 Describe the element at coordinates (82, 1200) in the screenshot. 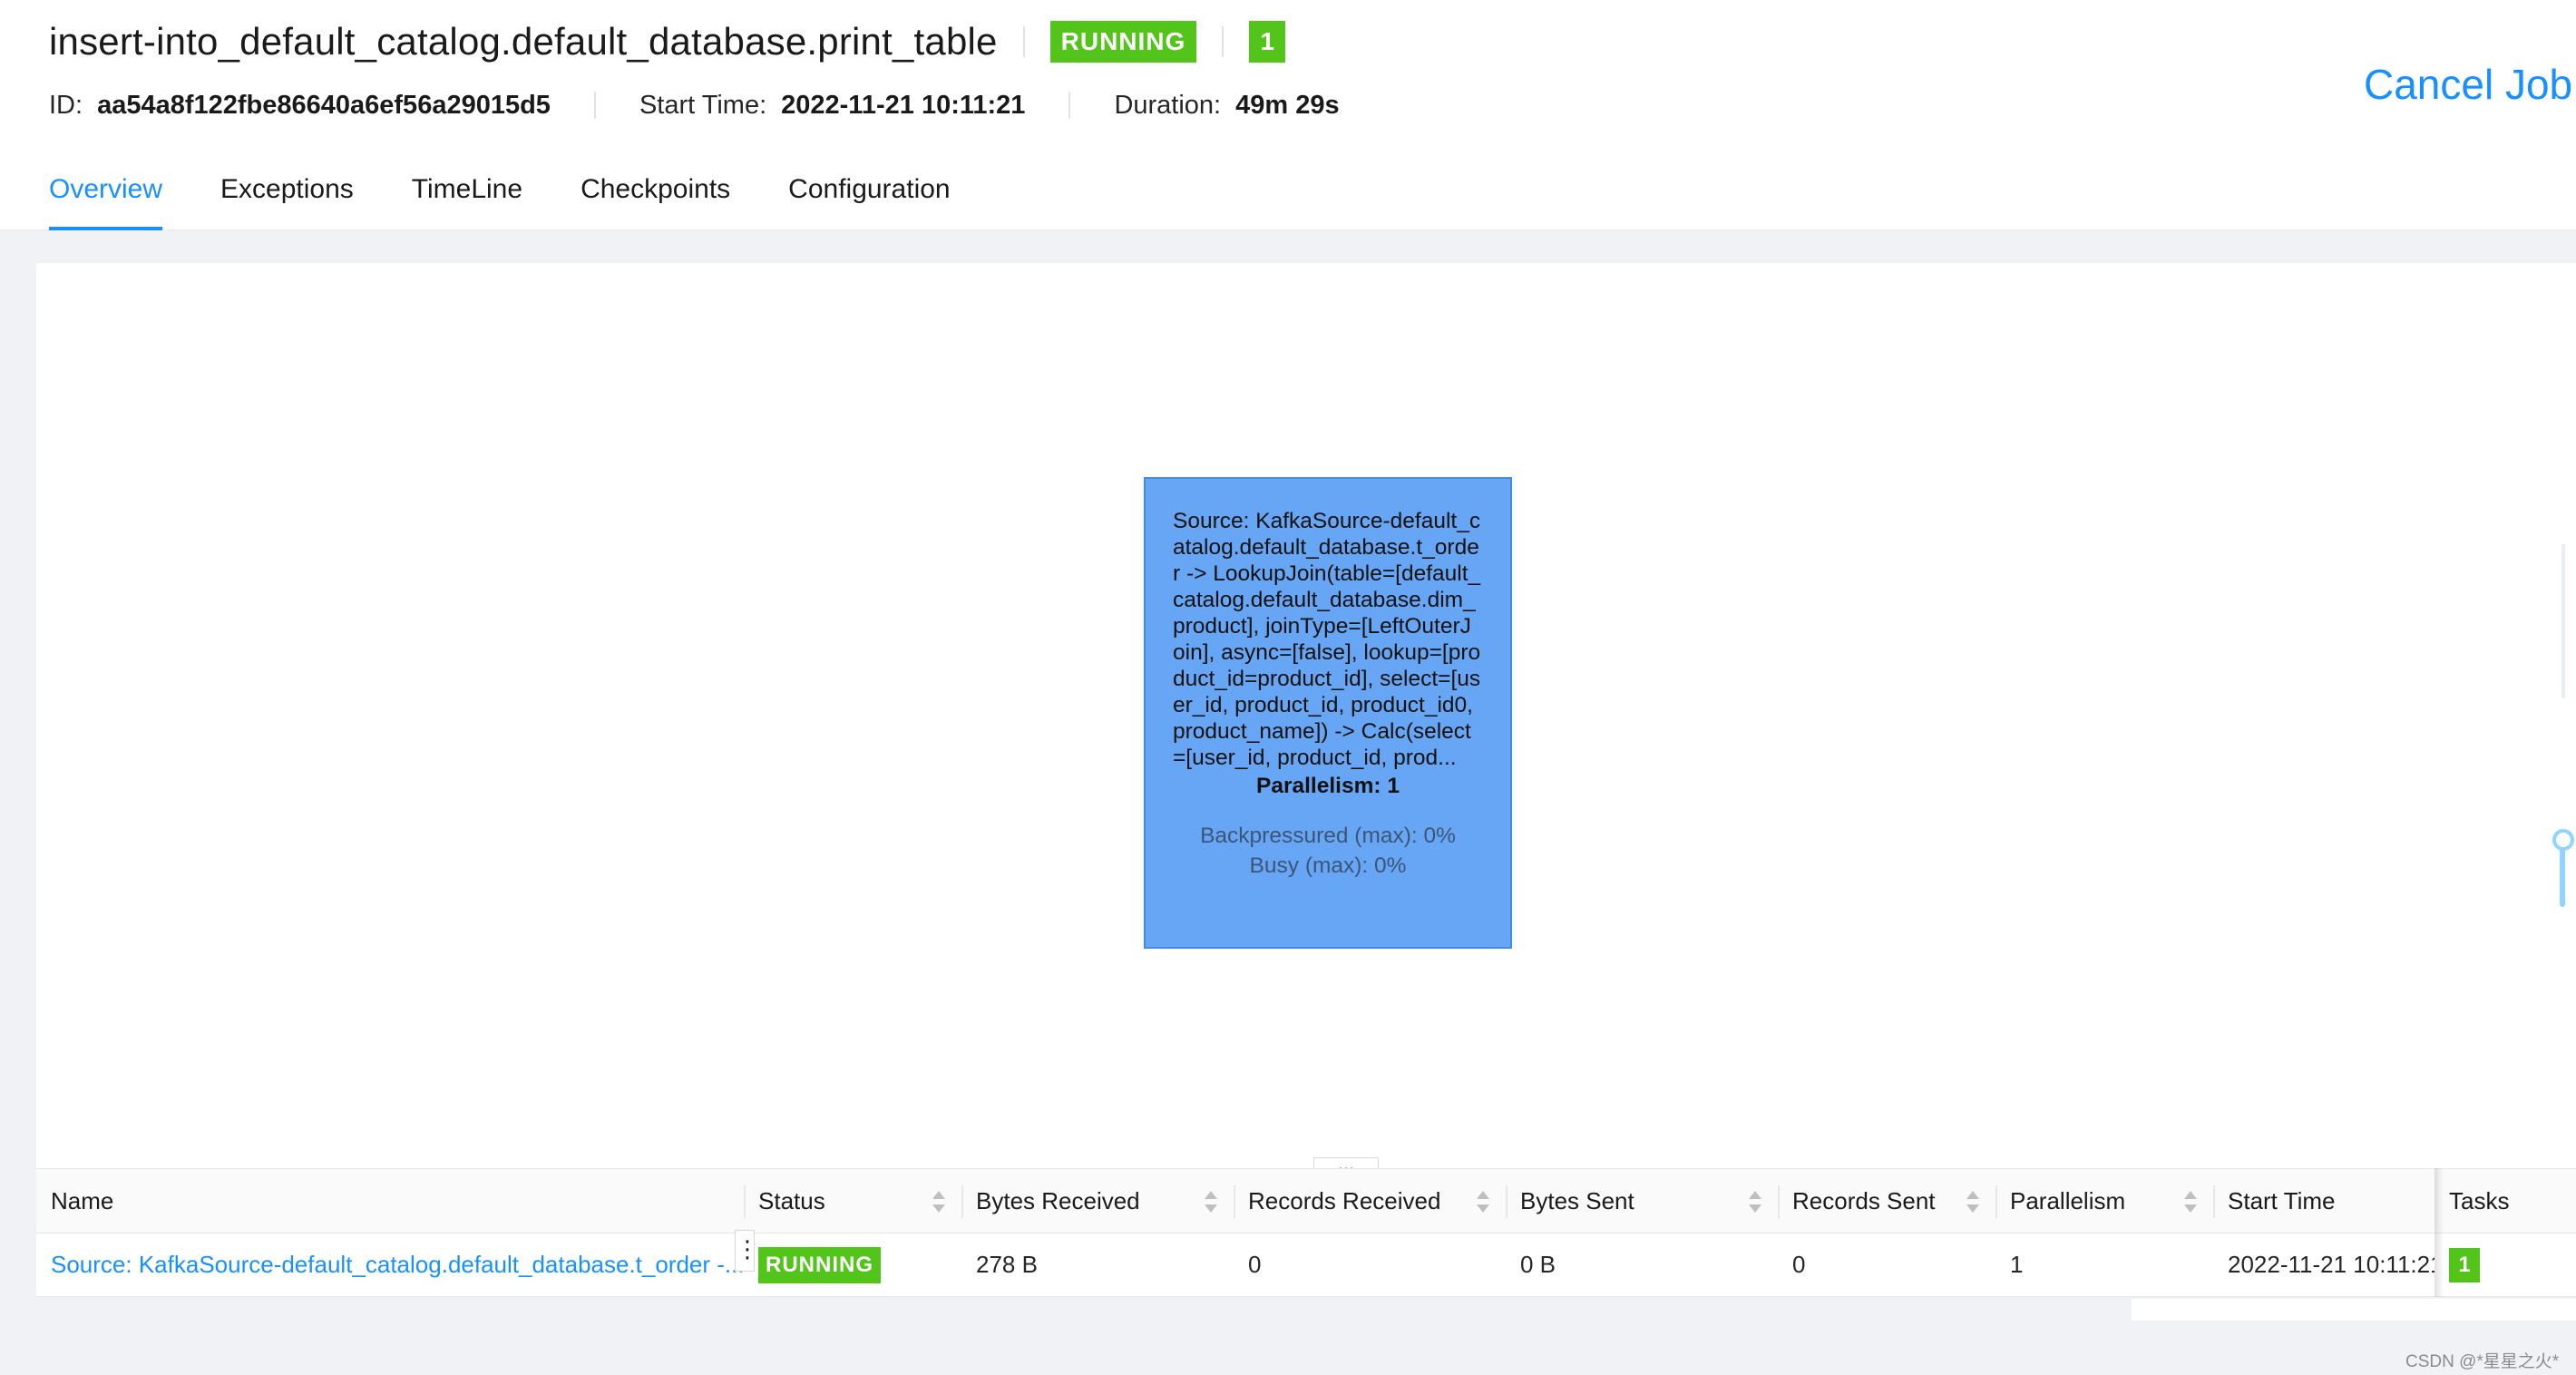

I see `column-header-name-label: Name` at that location.